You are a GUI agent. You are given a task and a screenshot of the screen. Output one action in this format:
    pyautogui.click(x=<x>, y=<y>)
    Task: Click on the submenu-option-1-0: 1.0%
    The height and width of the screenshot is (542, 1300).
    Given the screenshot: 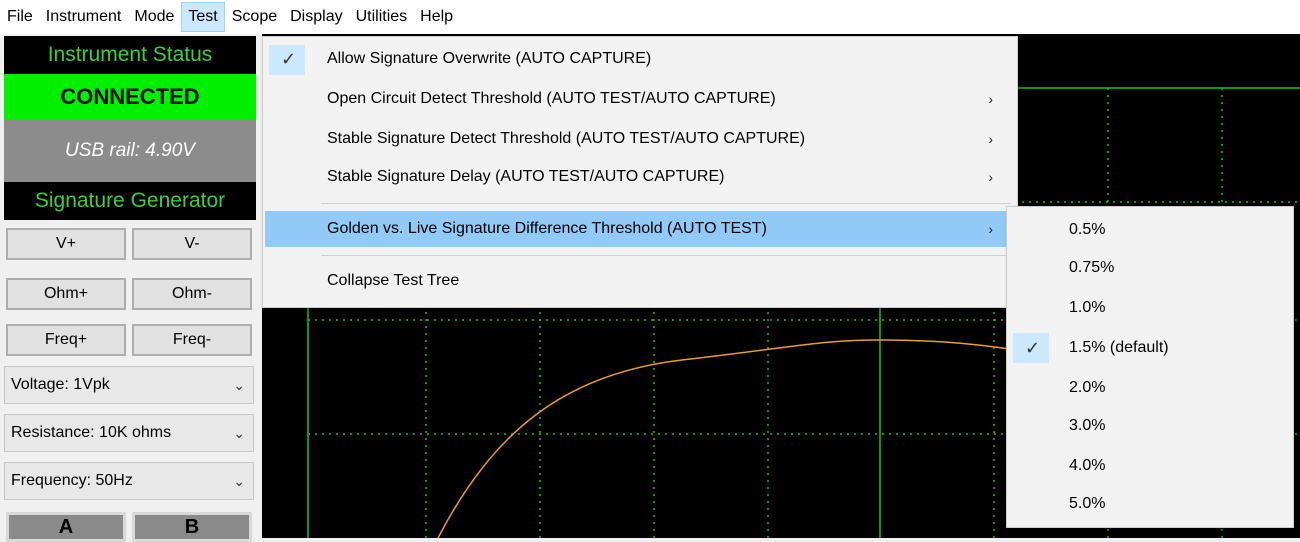 What is the action you would take?
    pyautogui.click(x=1150, y=308)
    